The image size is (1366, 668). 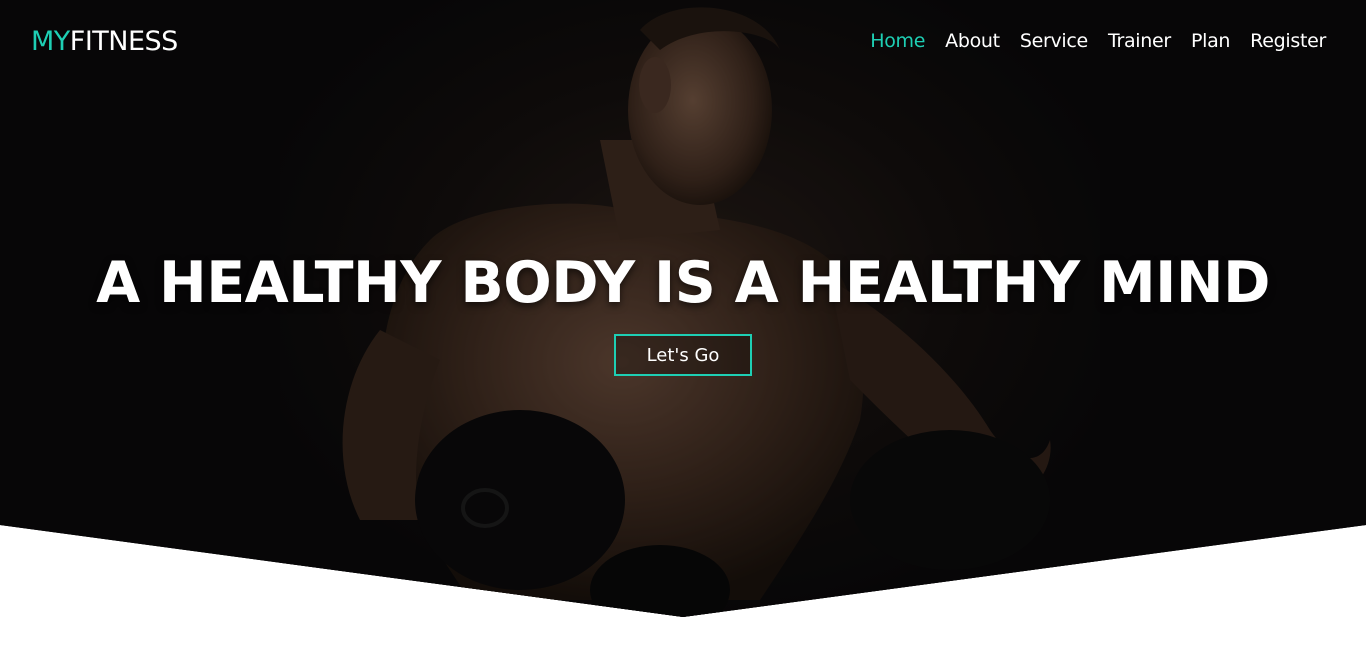 What do you see at coordinates (1211, 41) in the screenshot?
I see `nav-plan-link: Plan` at bounding box center [1211, 41].